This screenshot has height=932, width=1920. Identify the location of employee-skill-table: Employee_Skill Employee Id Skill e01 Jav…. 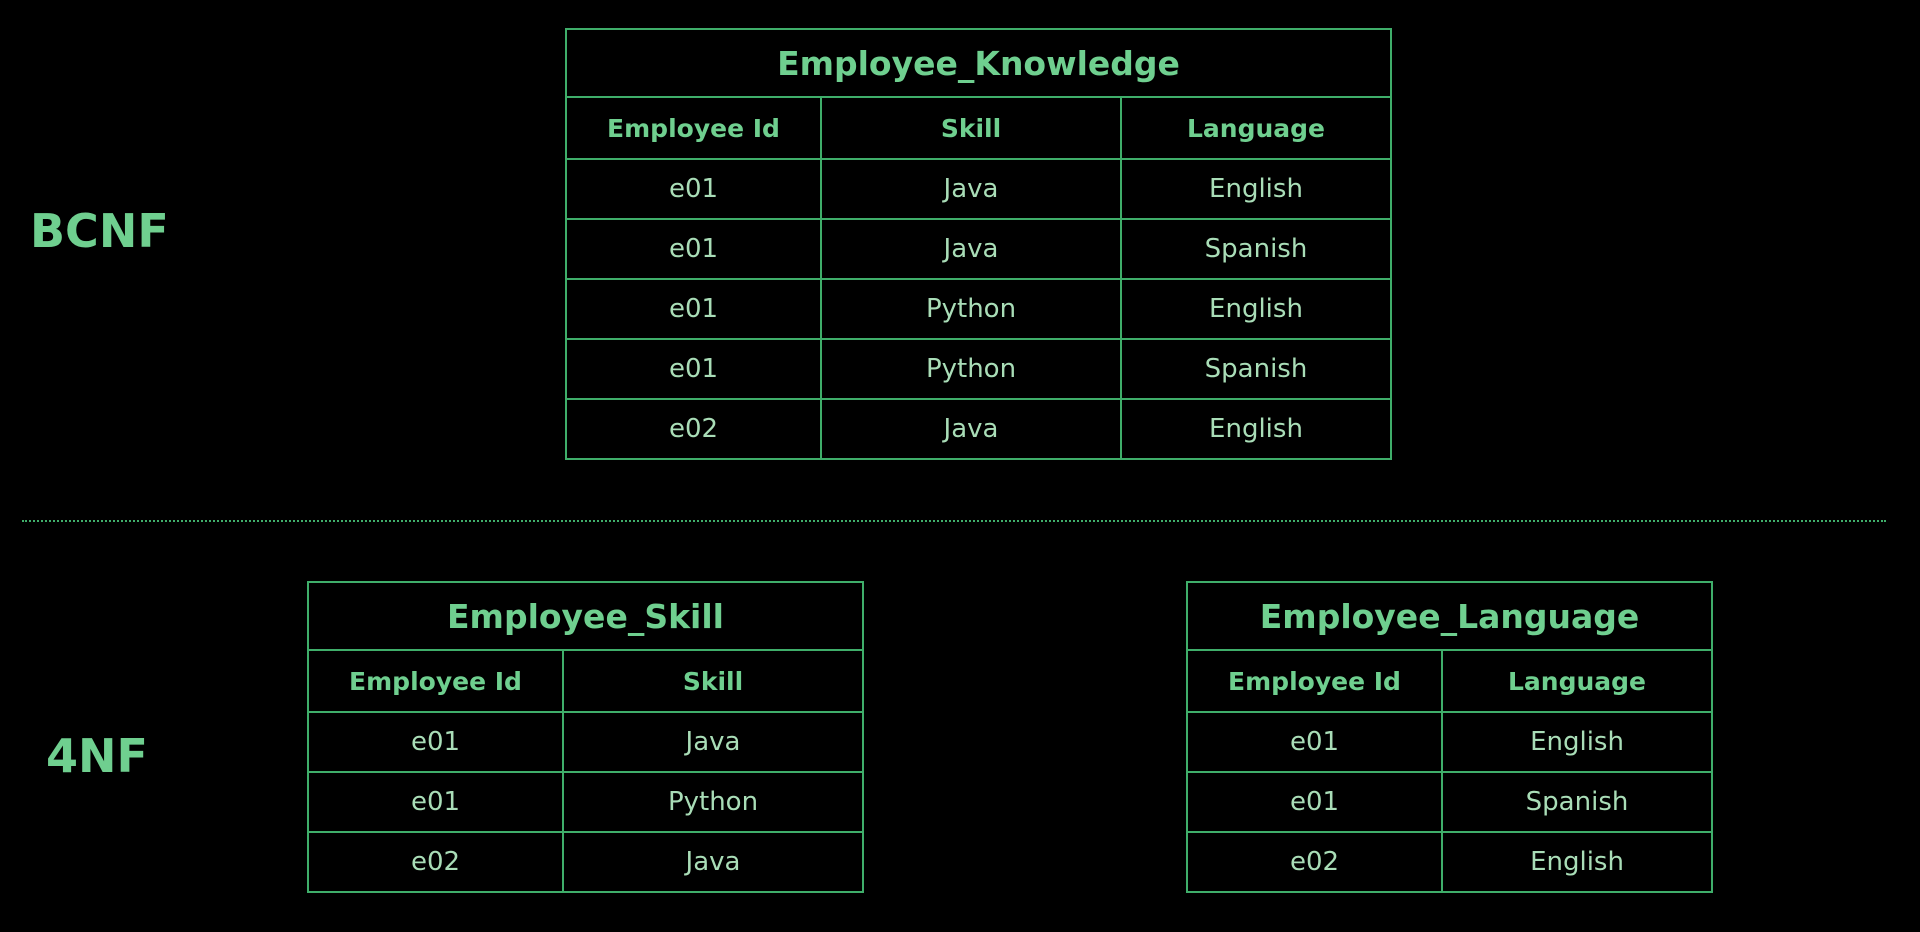
(585, 737).